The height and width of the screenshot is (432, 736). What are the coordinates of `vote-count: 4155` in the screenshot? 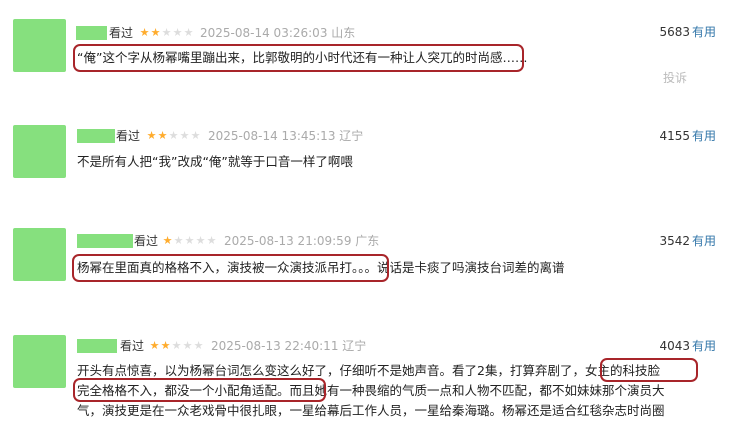 It's located at (674, 136).